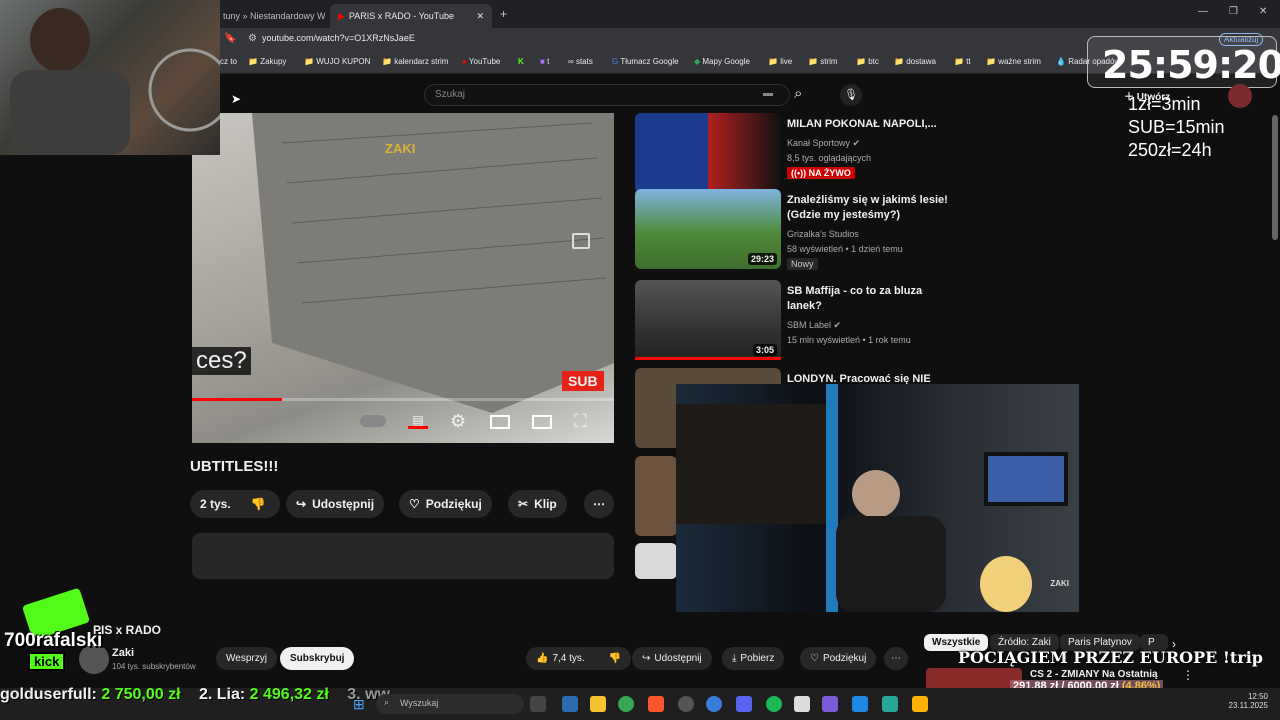 The image size is (1280, 720). Describe the element at coordinates (1188, 675) in the screenshot. I see `more-vert-icon: ⋮` at that location.